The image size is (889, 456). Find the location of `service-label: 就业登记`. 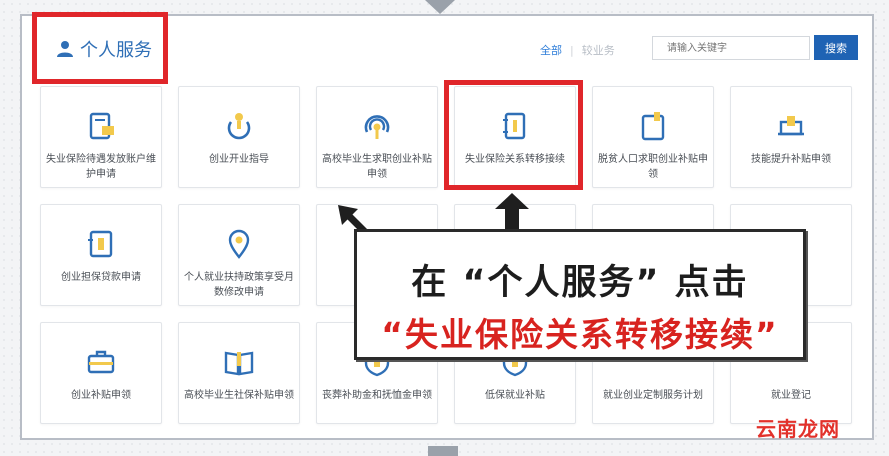

service-label: 就业登记 is located at coordinates (791, 395).